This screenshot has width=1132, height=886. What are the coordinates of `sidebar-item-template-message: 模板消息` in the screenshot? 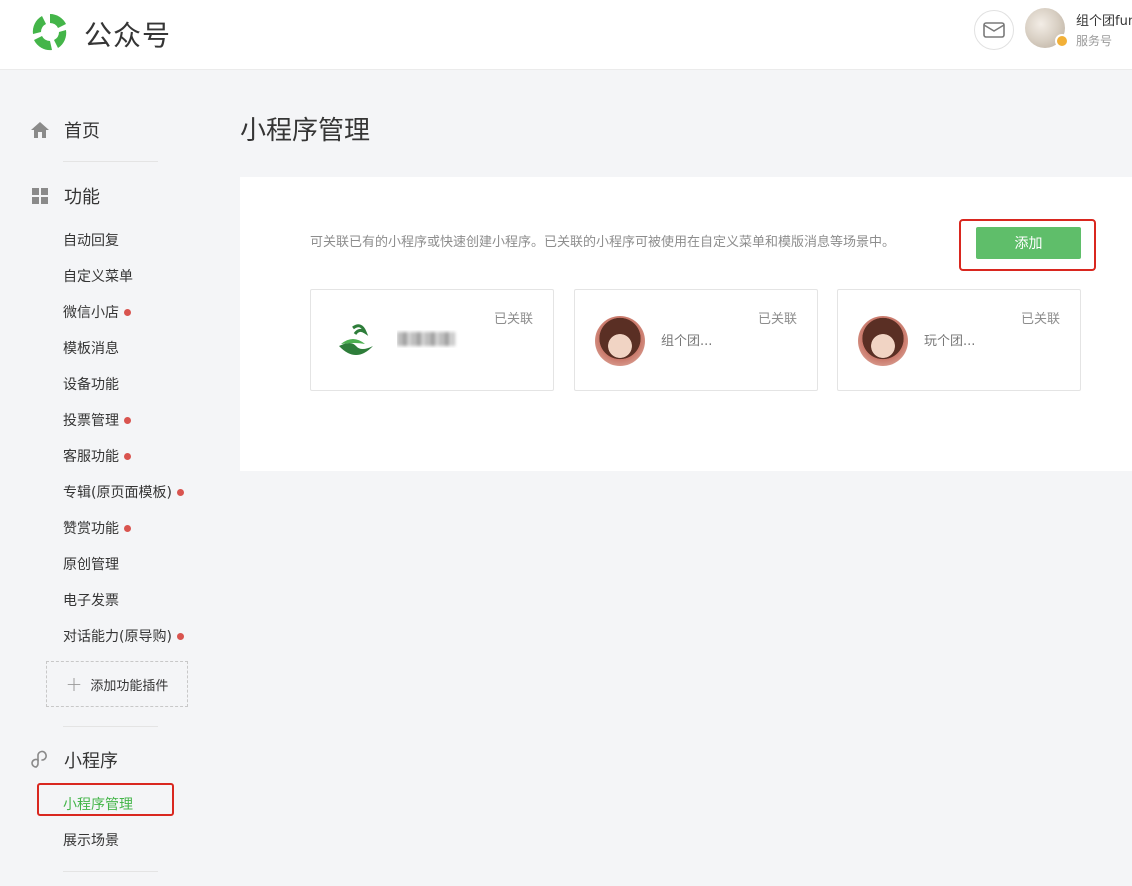 It's located at (91, 348).